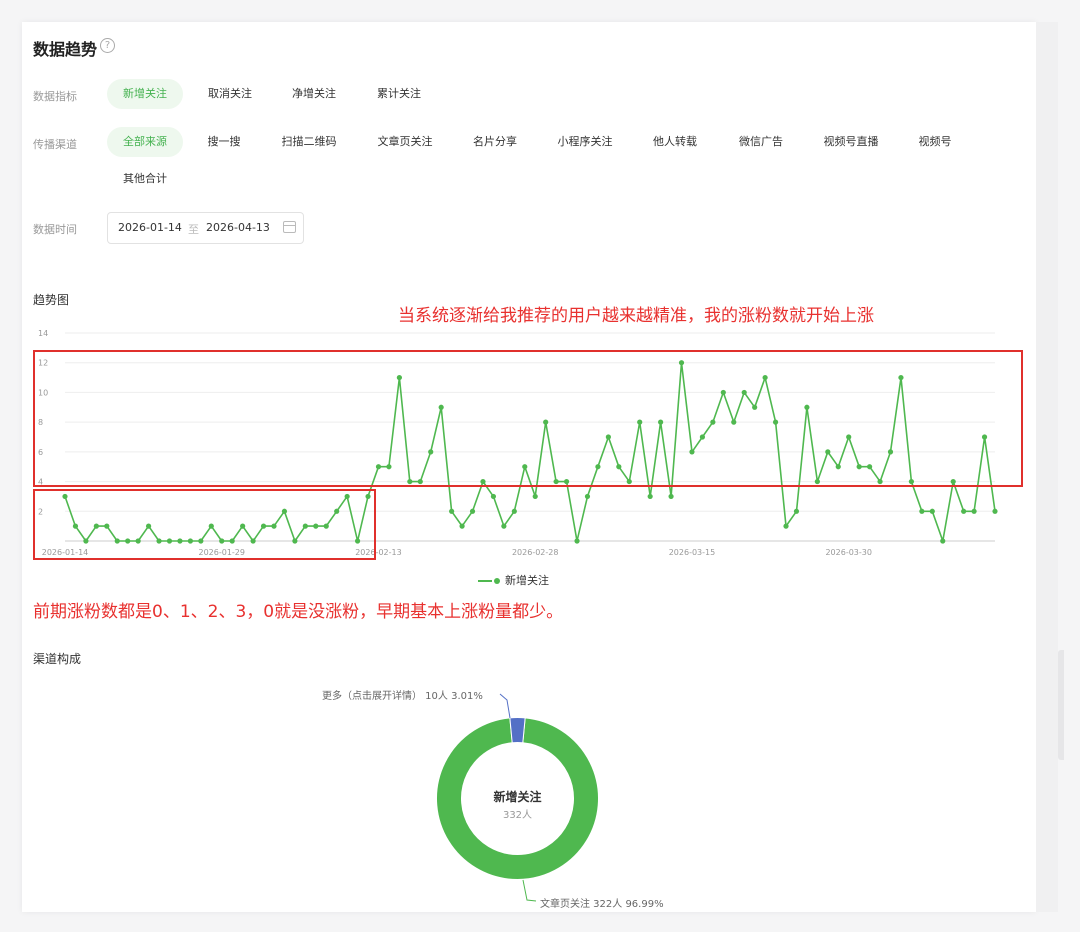  Describe the element at coordinates (505, 706) in the screenshot. I see `leader-line-more` at that location.